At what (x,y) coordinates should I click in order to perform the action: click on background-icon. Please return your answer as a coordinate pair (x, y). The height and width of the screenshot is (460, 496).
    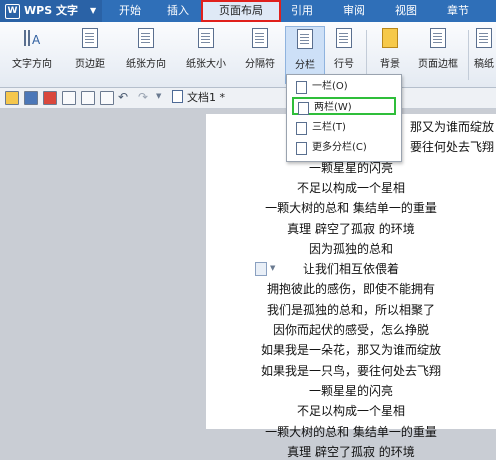
    Looking at the image, I should click on (390, 38).